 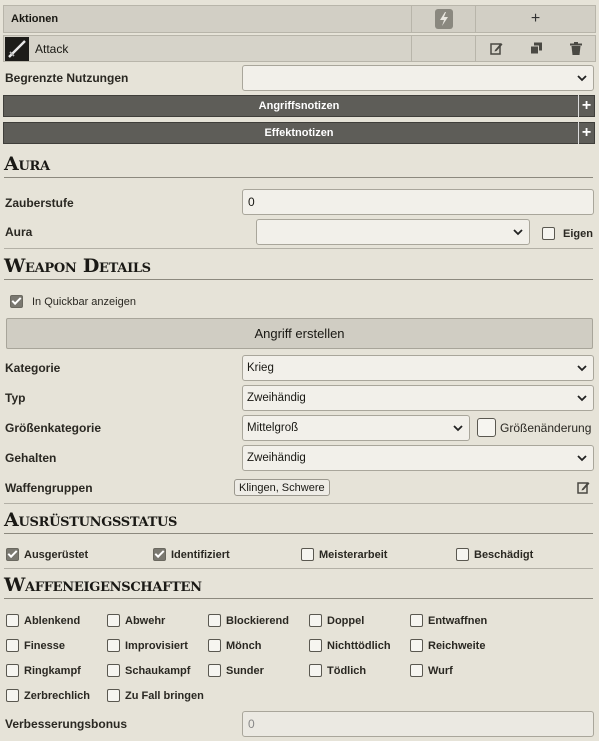 What do you see at coordinates (583, 487) in the screenshot?
I see `edit-groups-icon` at bounding box center [583, 487].